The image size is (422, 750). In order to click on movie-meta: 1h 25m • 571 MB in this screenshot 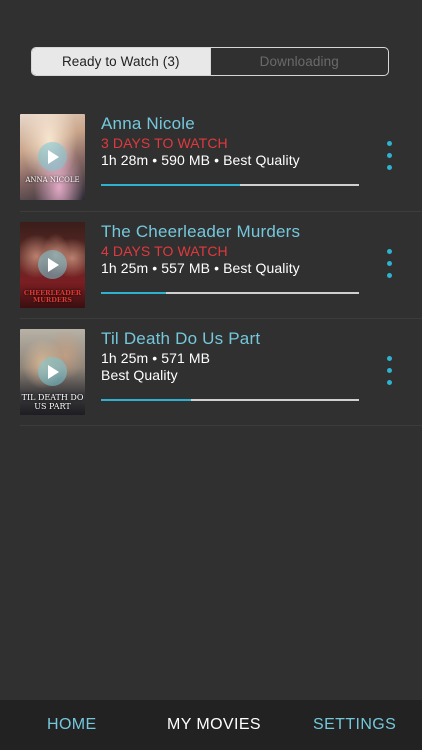, I will do `click(156, 358)`.